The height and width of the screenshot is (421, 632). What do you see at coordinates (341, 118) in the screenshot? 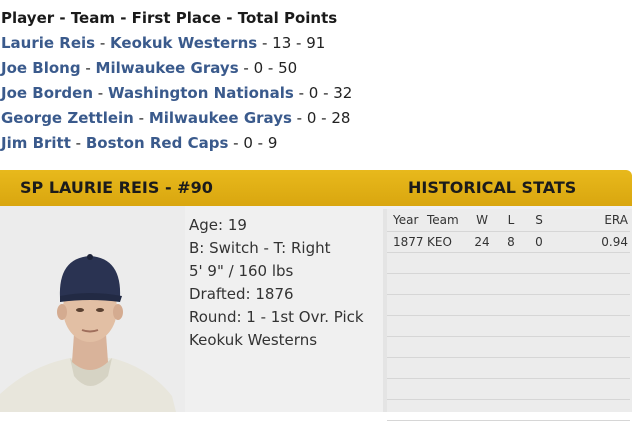
I see `total-points: 28` at bounding box center [341, 118].